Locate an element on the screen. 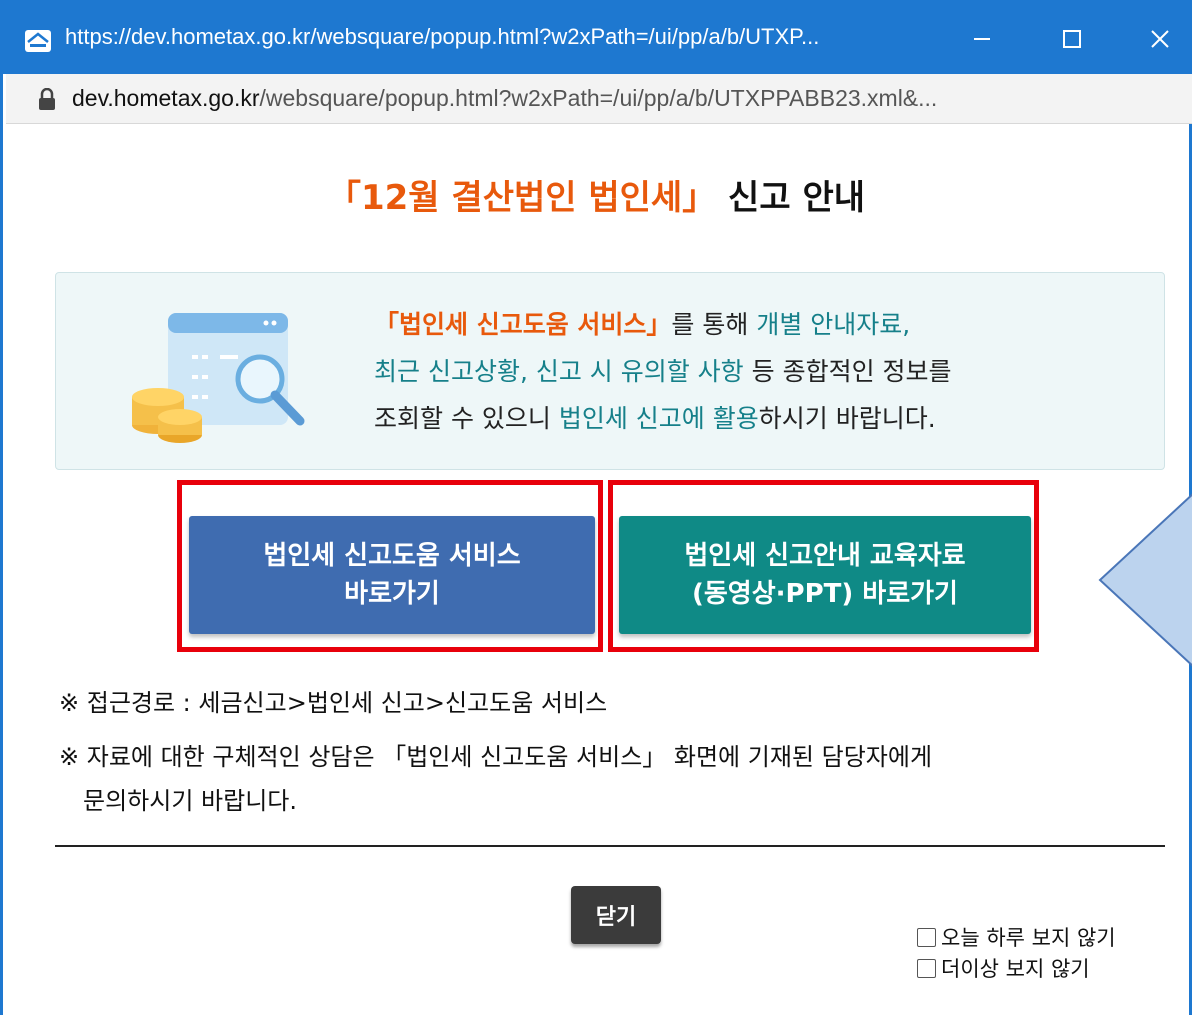 The height and width of the screenshot is (1015, 1192). education-materials-button: 법인세 신고안내 교육자료 (동영상·PPT) 바로가기 is located at coordinates (825, 575).